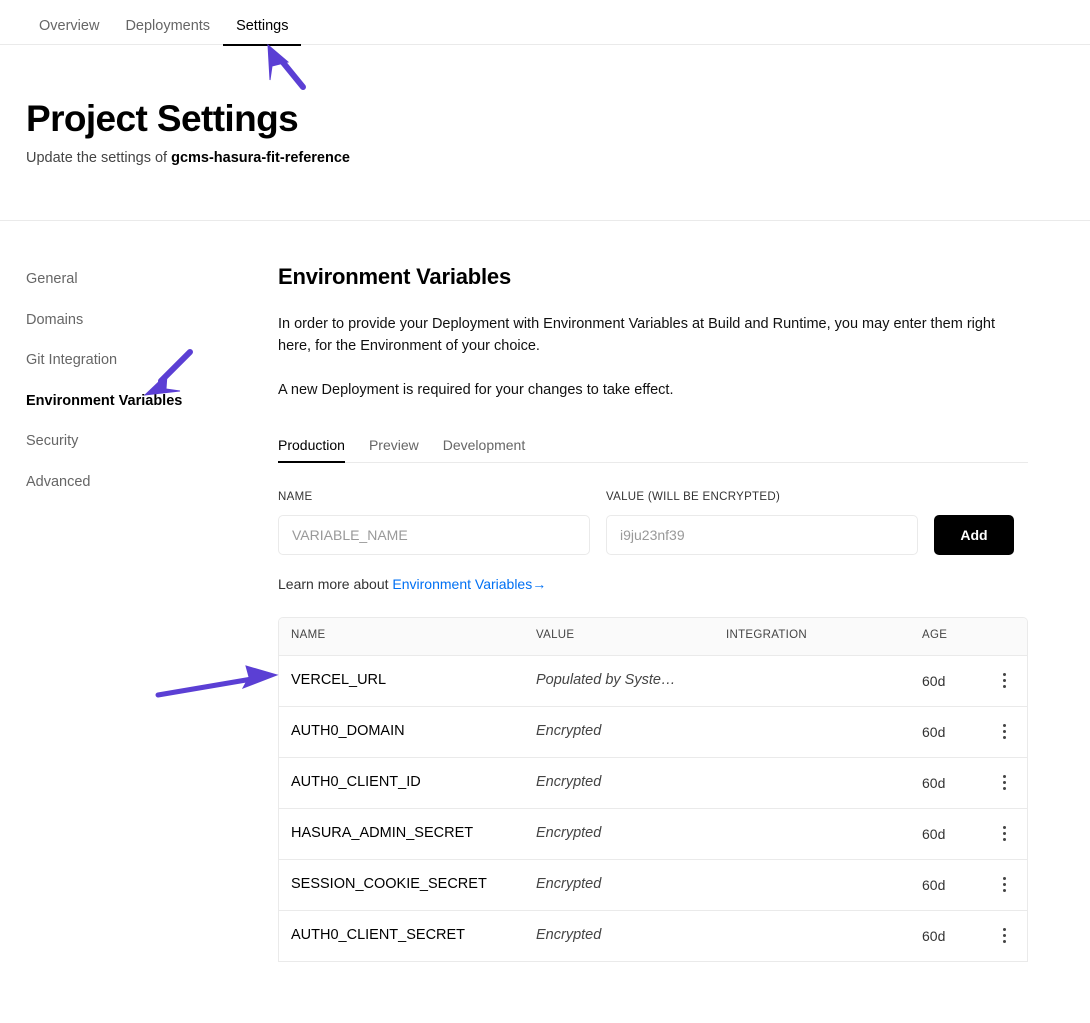  Describe the element at coordinates (653, 732) in the screenshot. I see `table-row: AUTH0_DOMAIN Encrypted 60d` at that location.